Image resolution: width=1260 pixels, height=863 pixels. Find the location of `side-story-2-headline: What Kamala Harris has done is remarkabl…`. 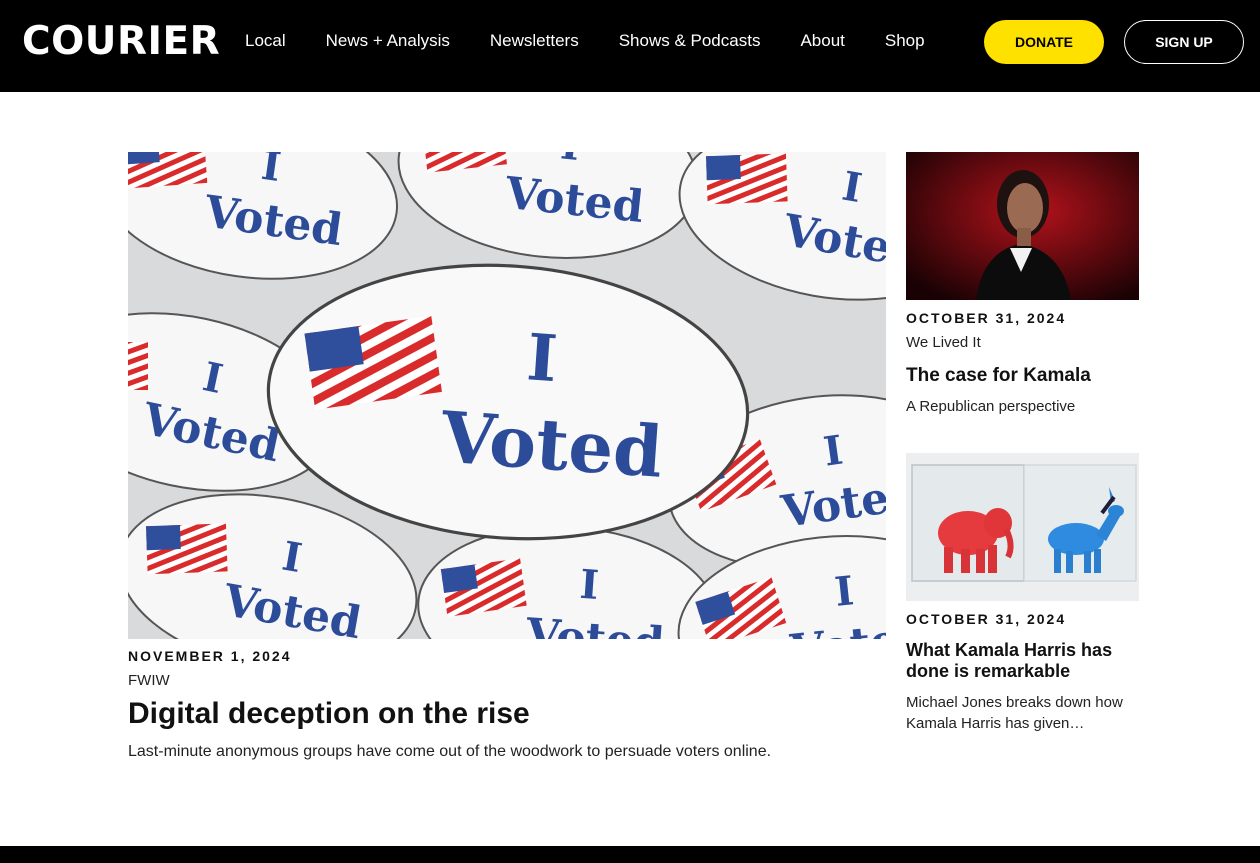

side-story-2-headline: What Kamala Harris has done is remarkabl… is located at coordinates (1022, 661).